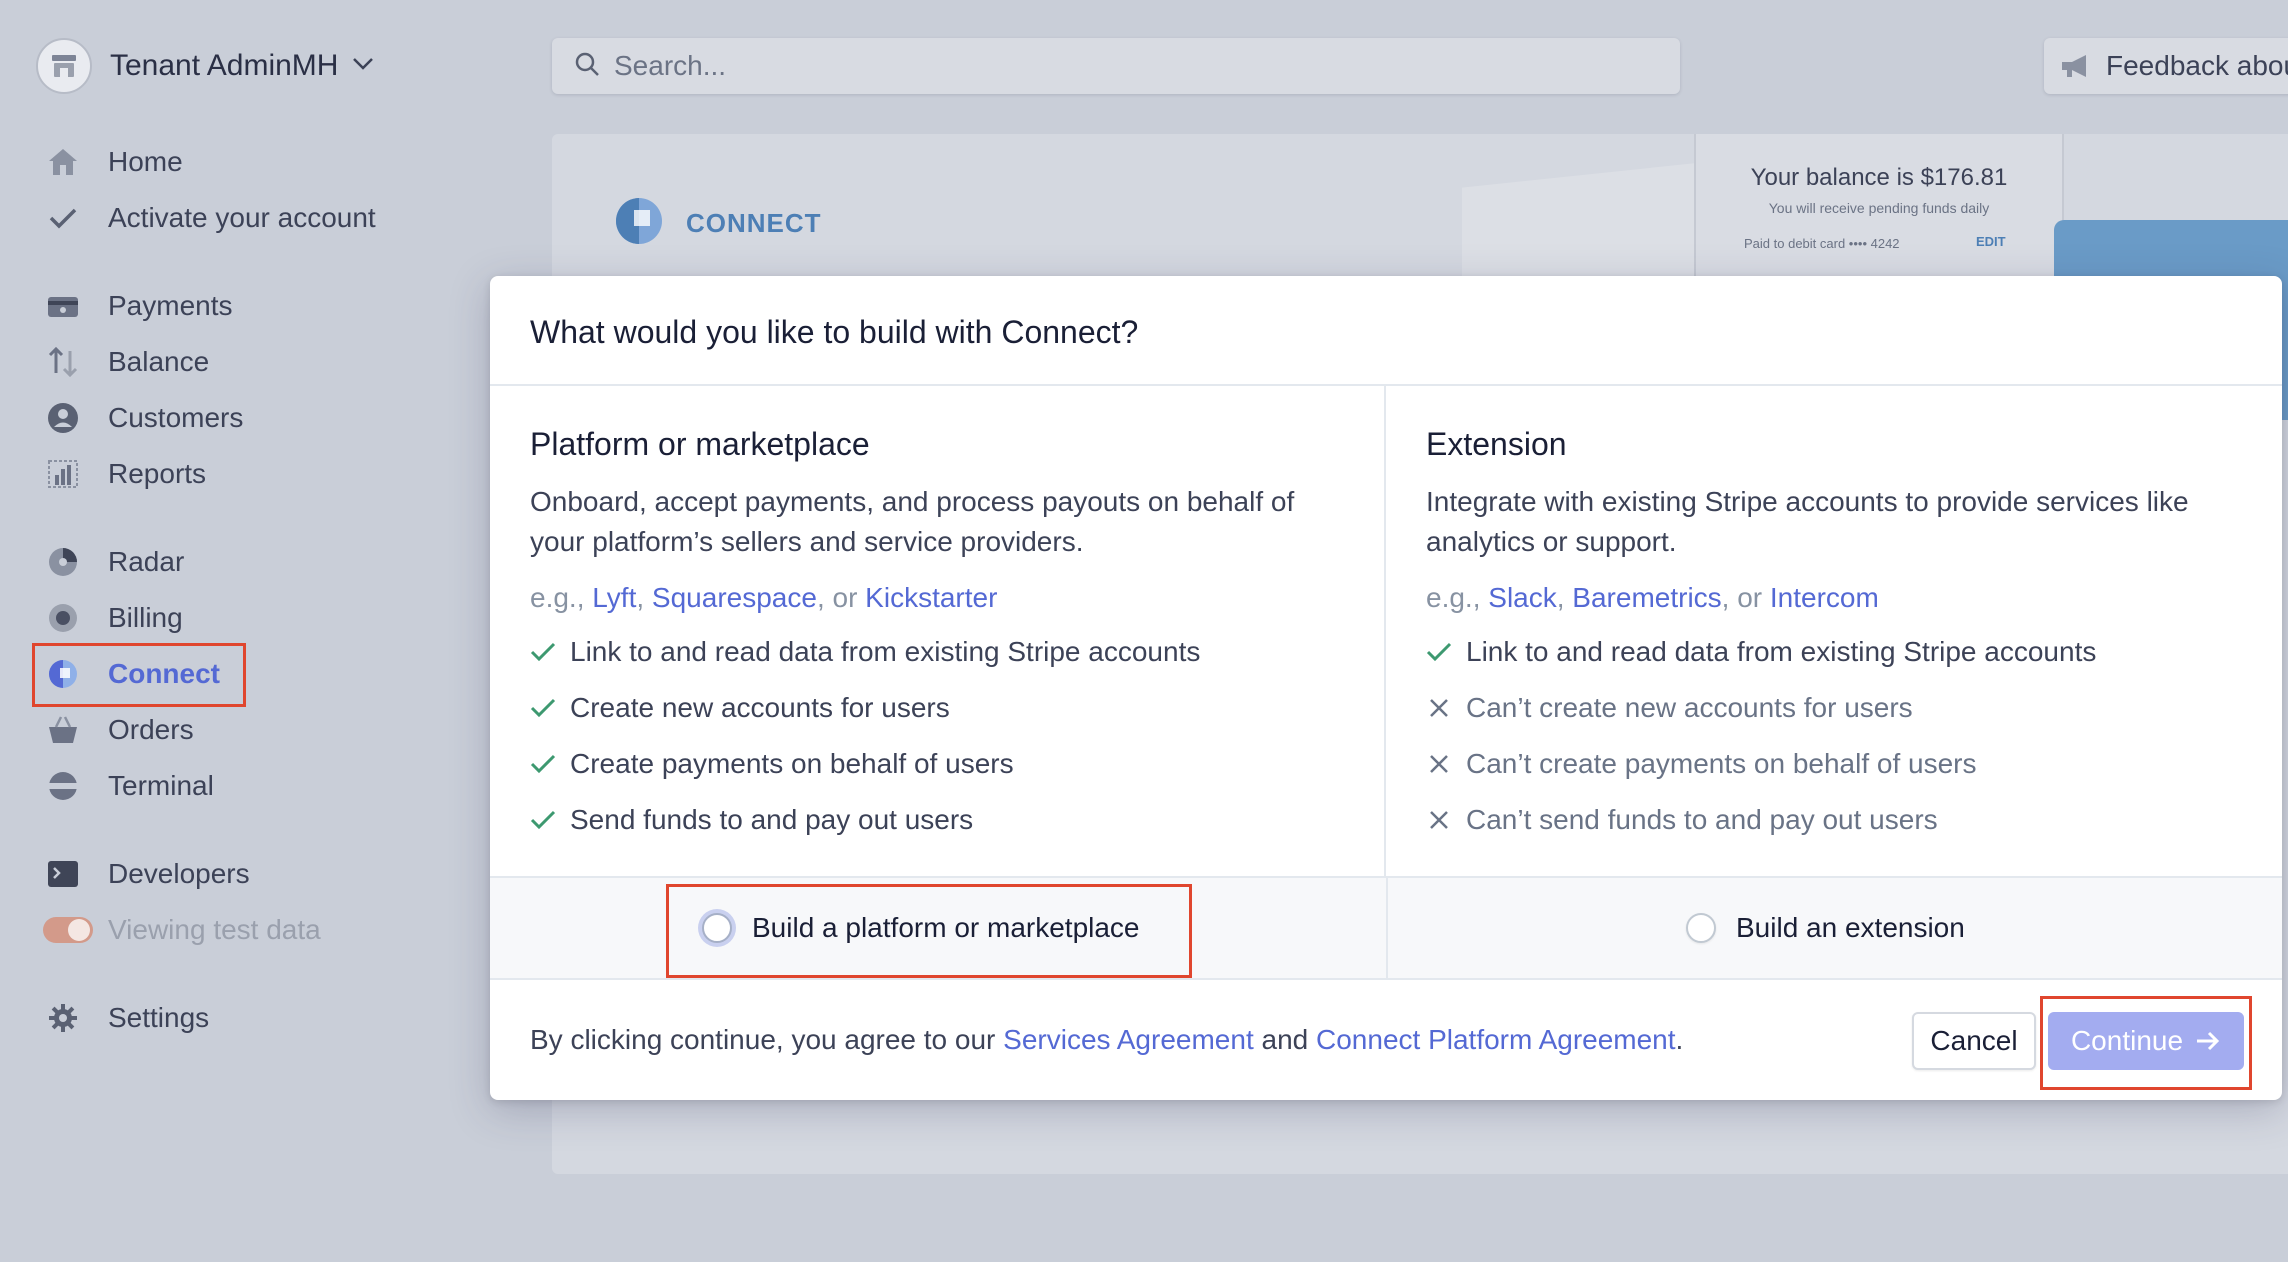 The height and width of the screenshot is (1262, 2288). I want to click on chevron-down-icon, so click(363, 66).